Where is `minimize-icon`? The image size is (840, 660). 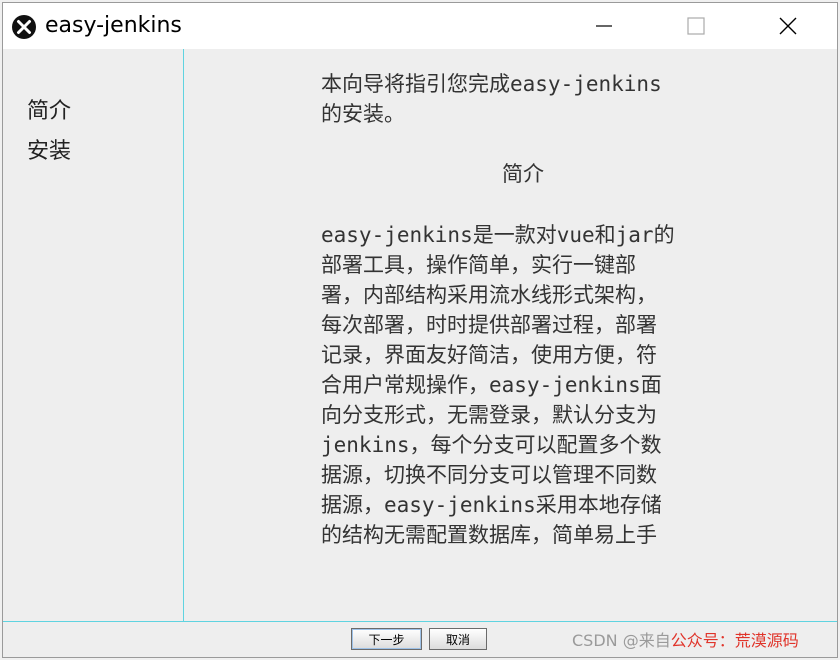 minimize-icon is located at coordinates (604, 26).